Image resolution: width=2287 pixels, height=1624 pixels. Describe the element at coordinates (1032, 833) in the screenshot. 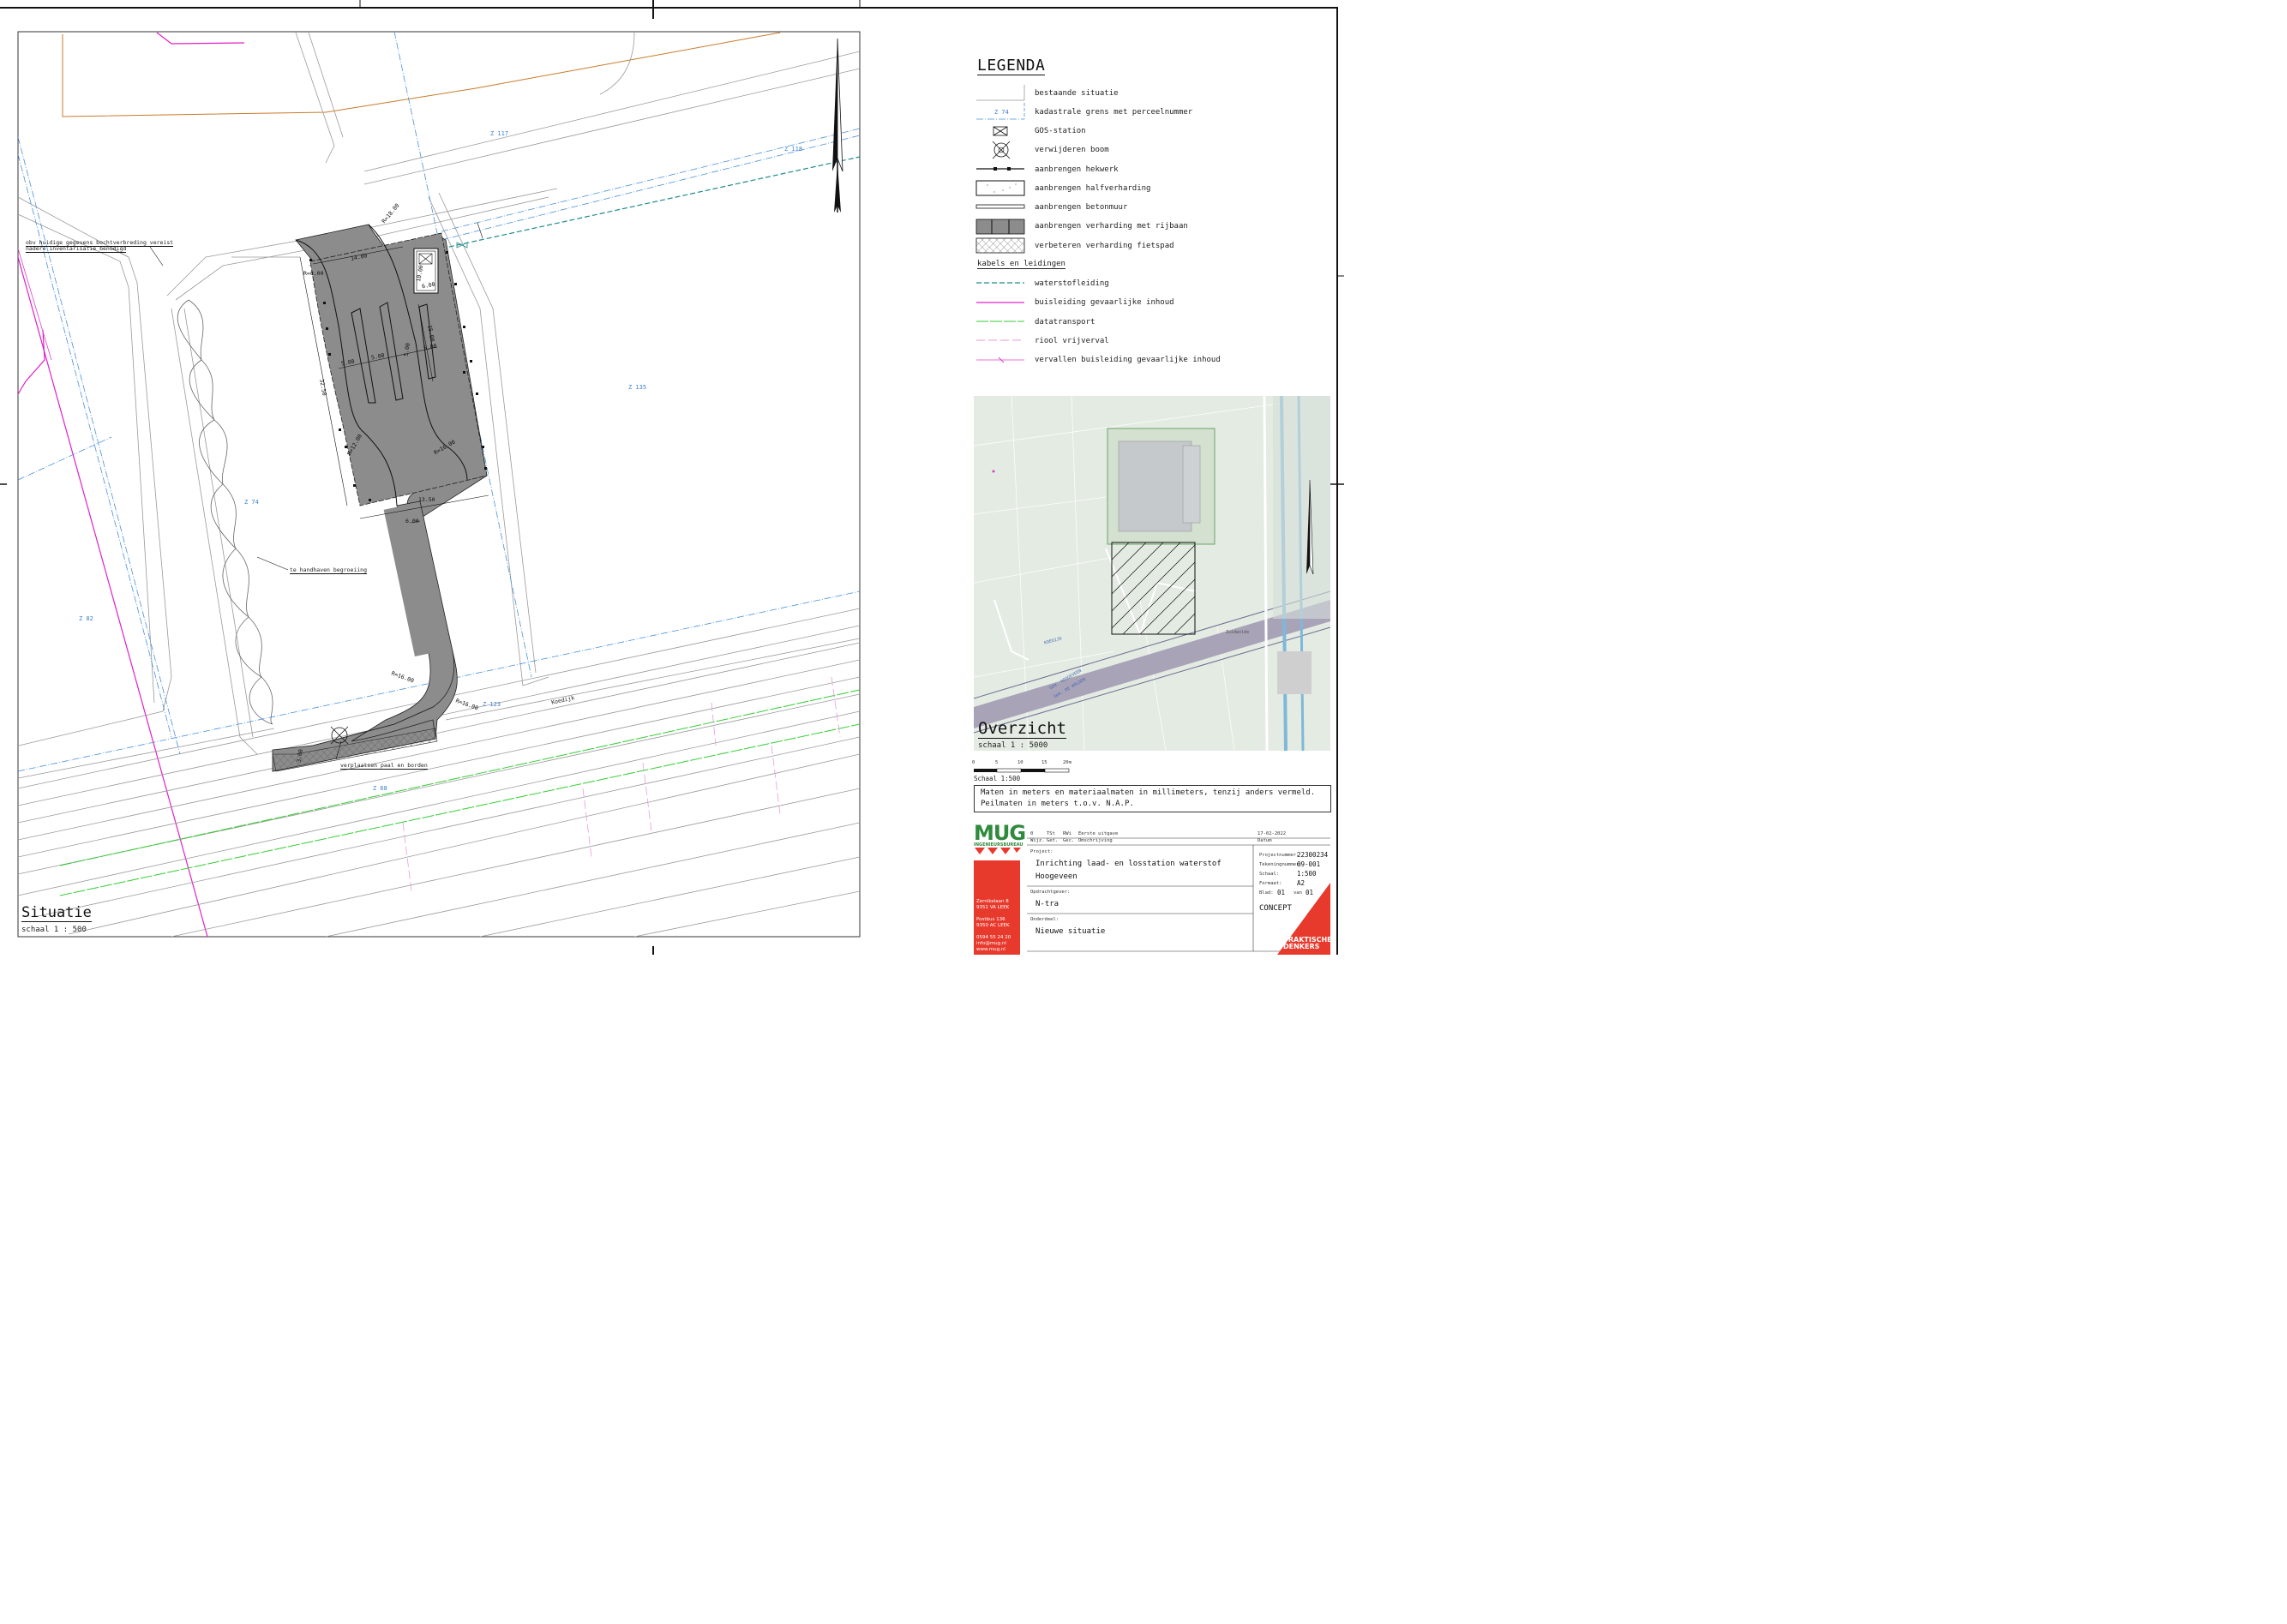

I see `revision-nr: 0` at that location.